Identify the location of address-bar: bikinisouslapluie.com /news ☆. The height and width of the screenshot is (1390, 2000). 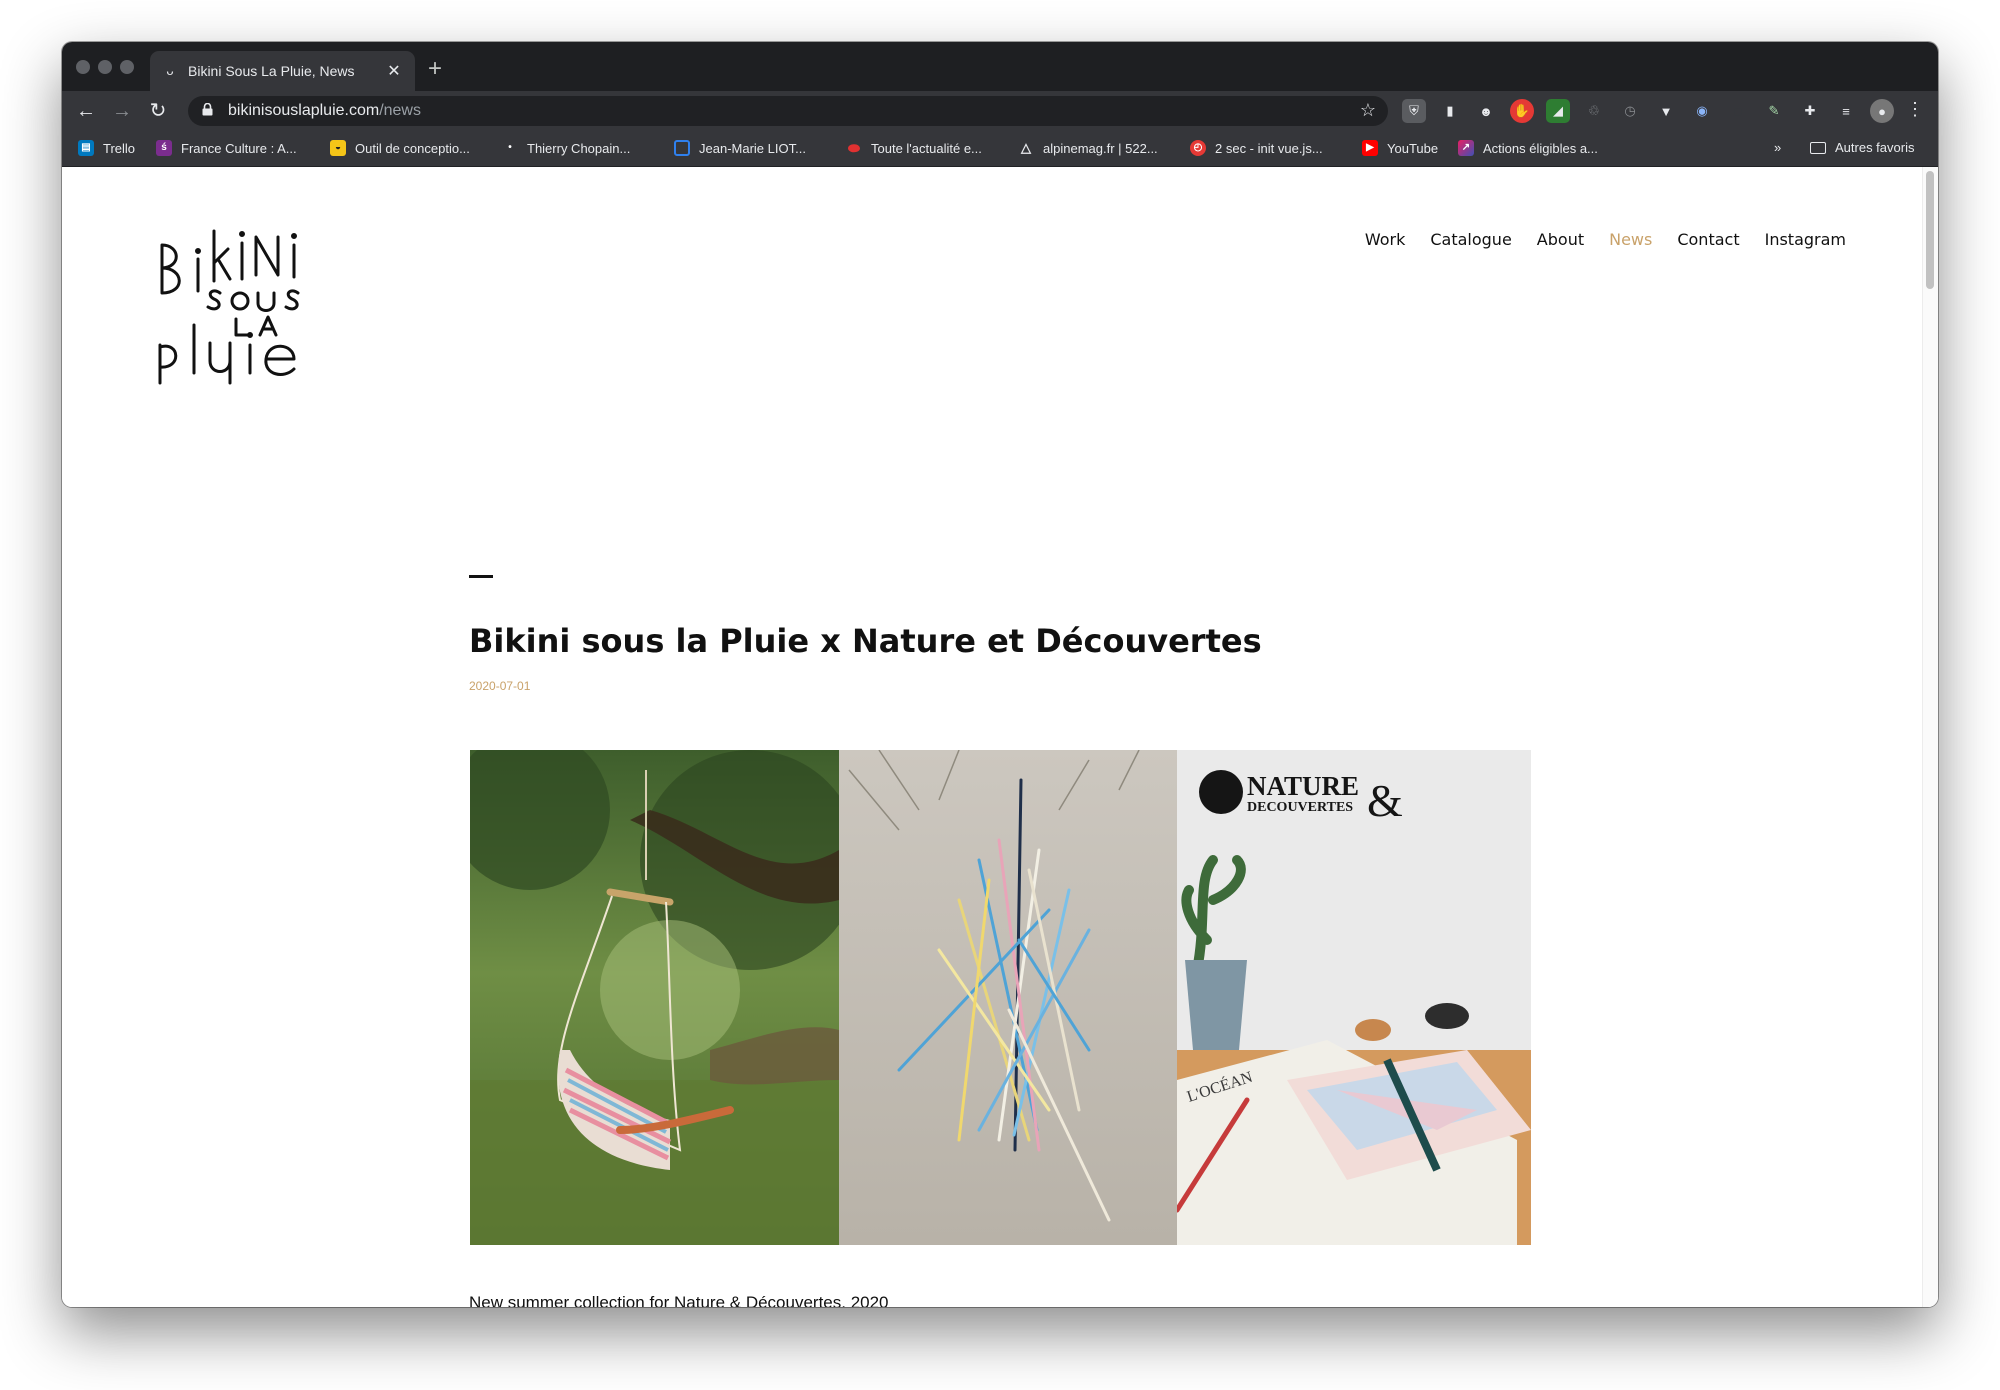
(788, 111).